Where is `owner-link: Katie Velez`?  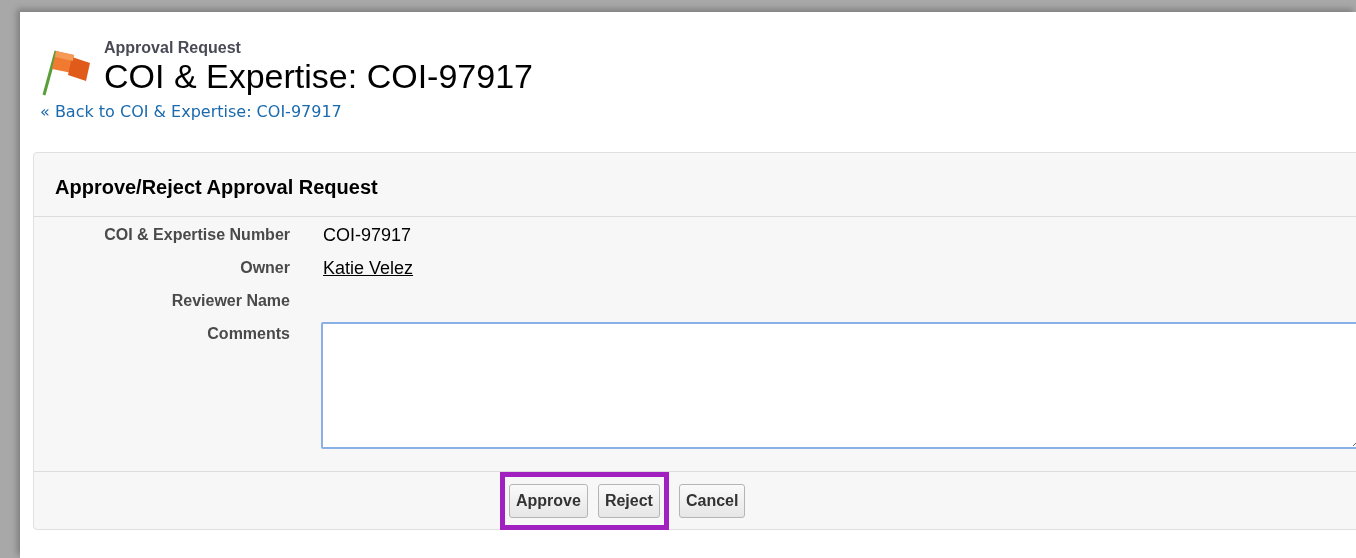
owner-link: Katie Velez is located at coordinates (368, 268).